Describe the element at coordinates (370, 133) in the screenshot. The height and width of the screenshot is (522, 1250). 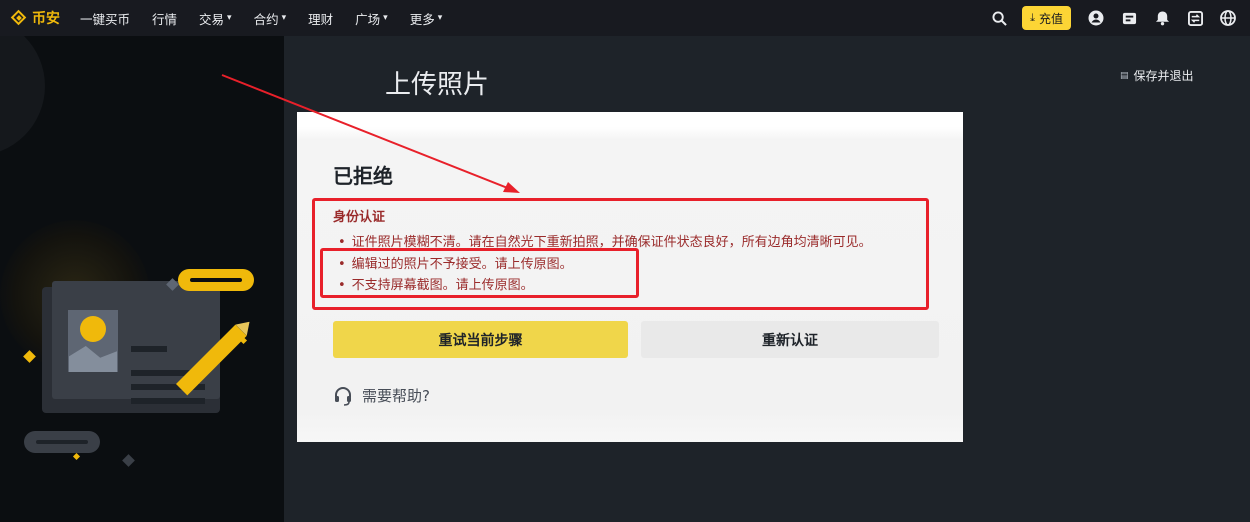
I see `annotation-arrow` at that location.